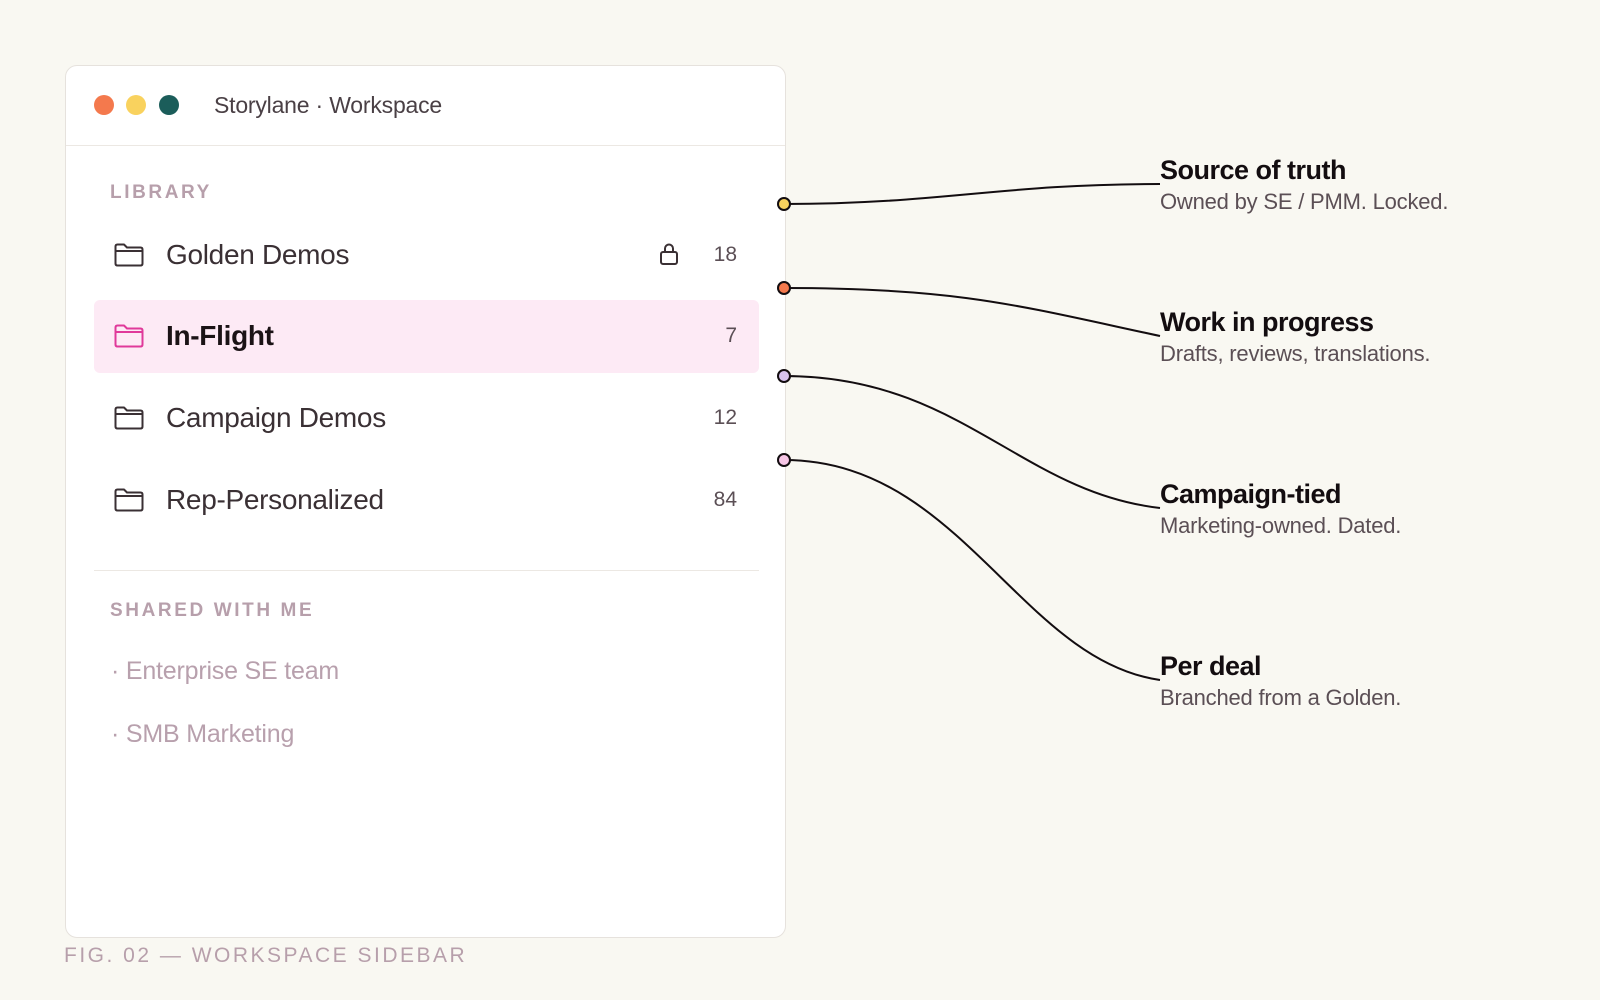 The image size is (1600, 1000). I want to click on marker-source-of-truth, so click(784, 204).